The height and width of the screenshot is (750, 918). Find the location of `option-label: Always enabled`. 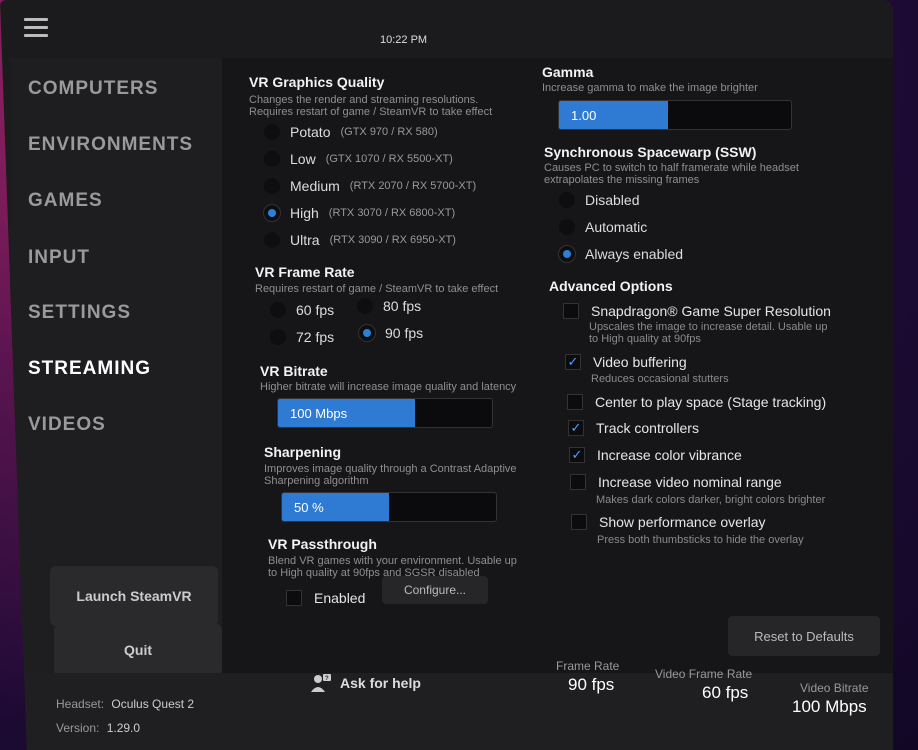

option-label: Always enabled is located at coordinates (634, 254).